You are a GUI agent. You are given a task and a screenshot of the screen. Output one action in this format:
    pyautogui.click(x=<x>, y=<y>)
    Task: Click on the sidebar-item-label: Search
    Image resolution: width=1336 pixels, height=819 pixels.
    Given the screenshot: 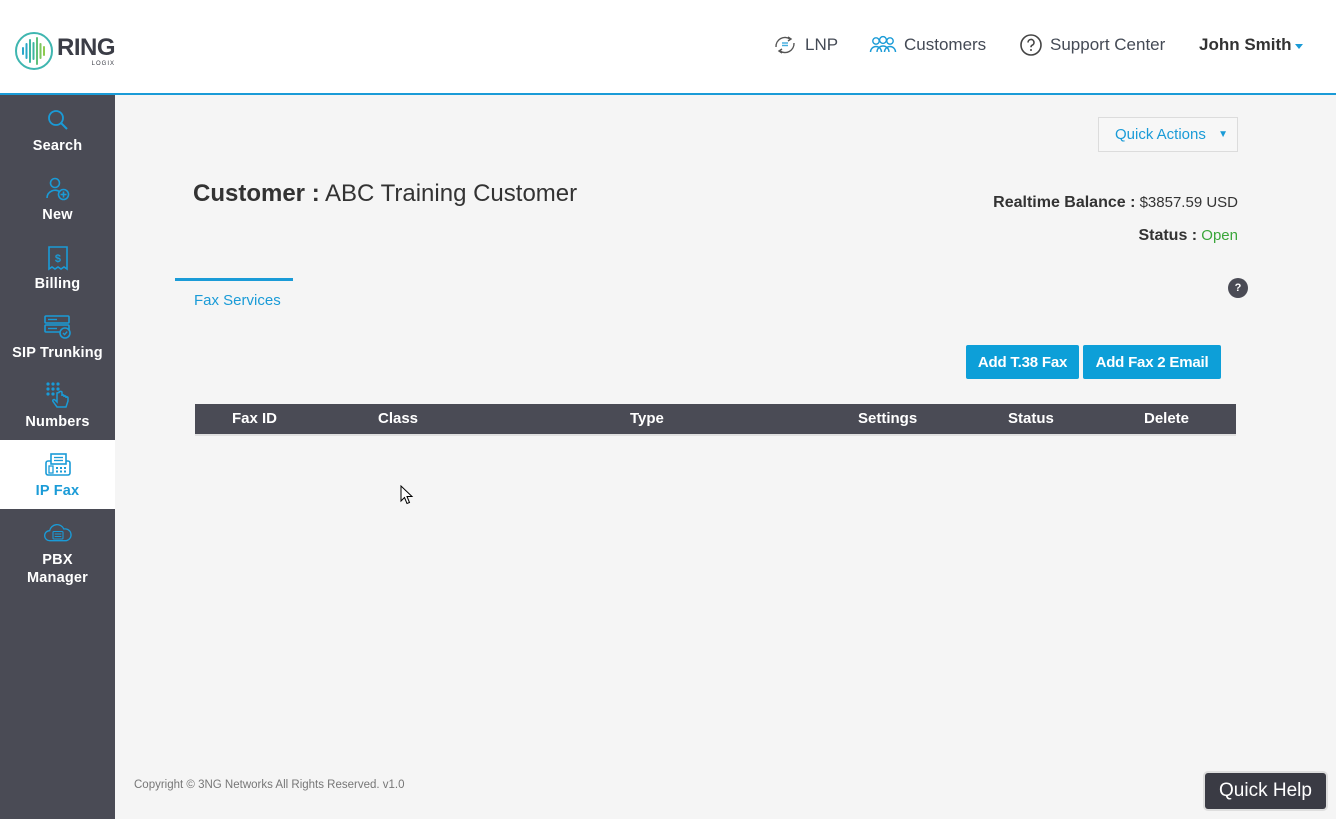 What is the action you would take?
    pyautogui.click(x=57, y=146)
    